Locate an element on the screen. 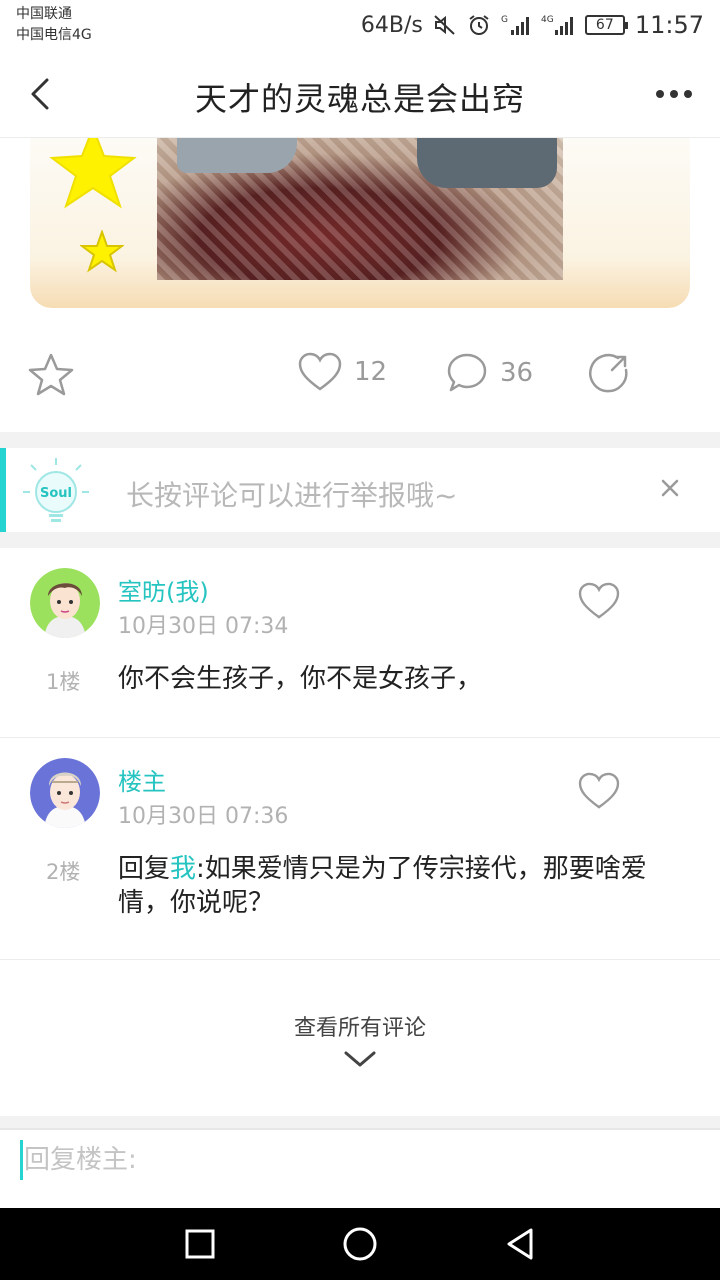 This screenshot has width=720, height=1280. reply-target-link: 我 is located at coordinates (183, 869).